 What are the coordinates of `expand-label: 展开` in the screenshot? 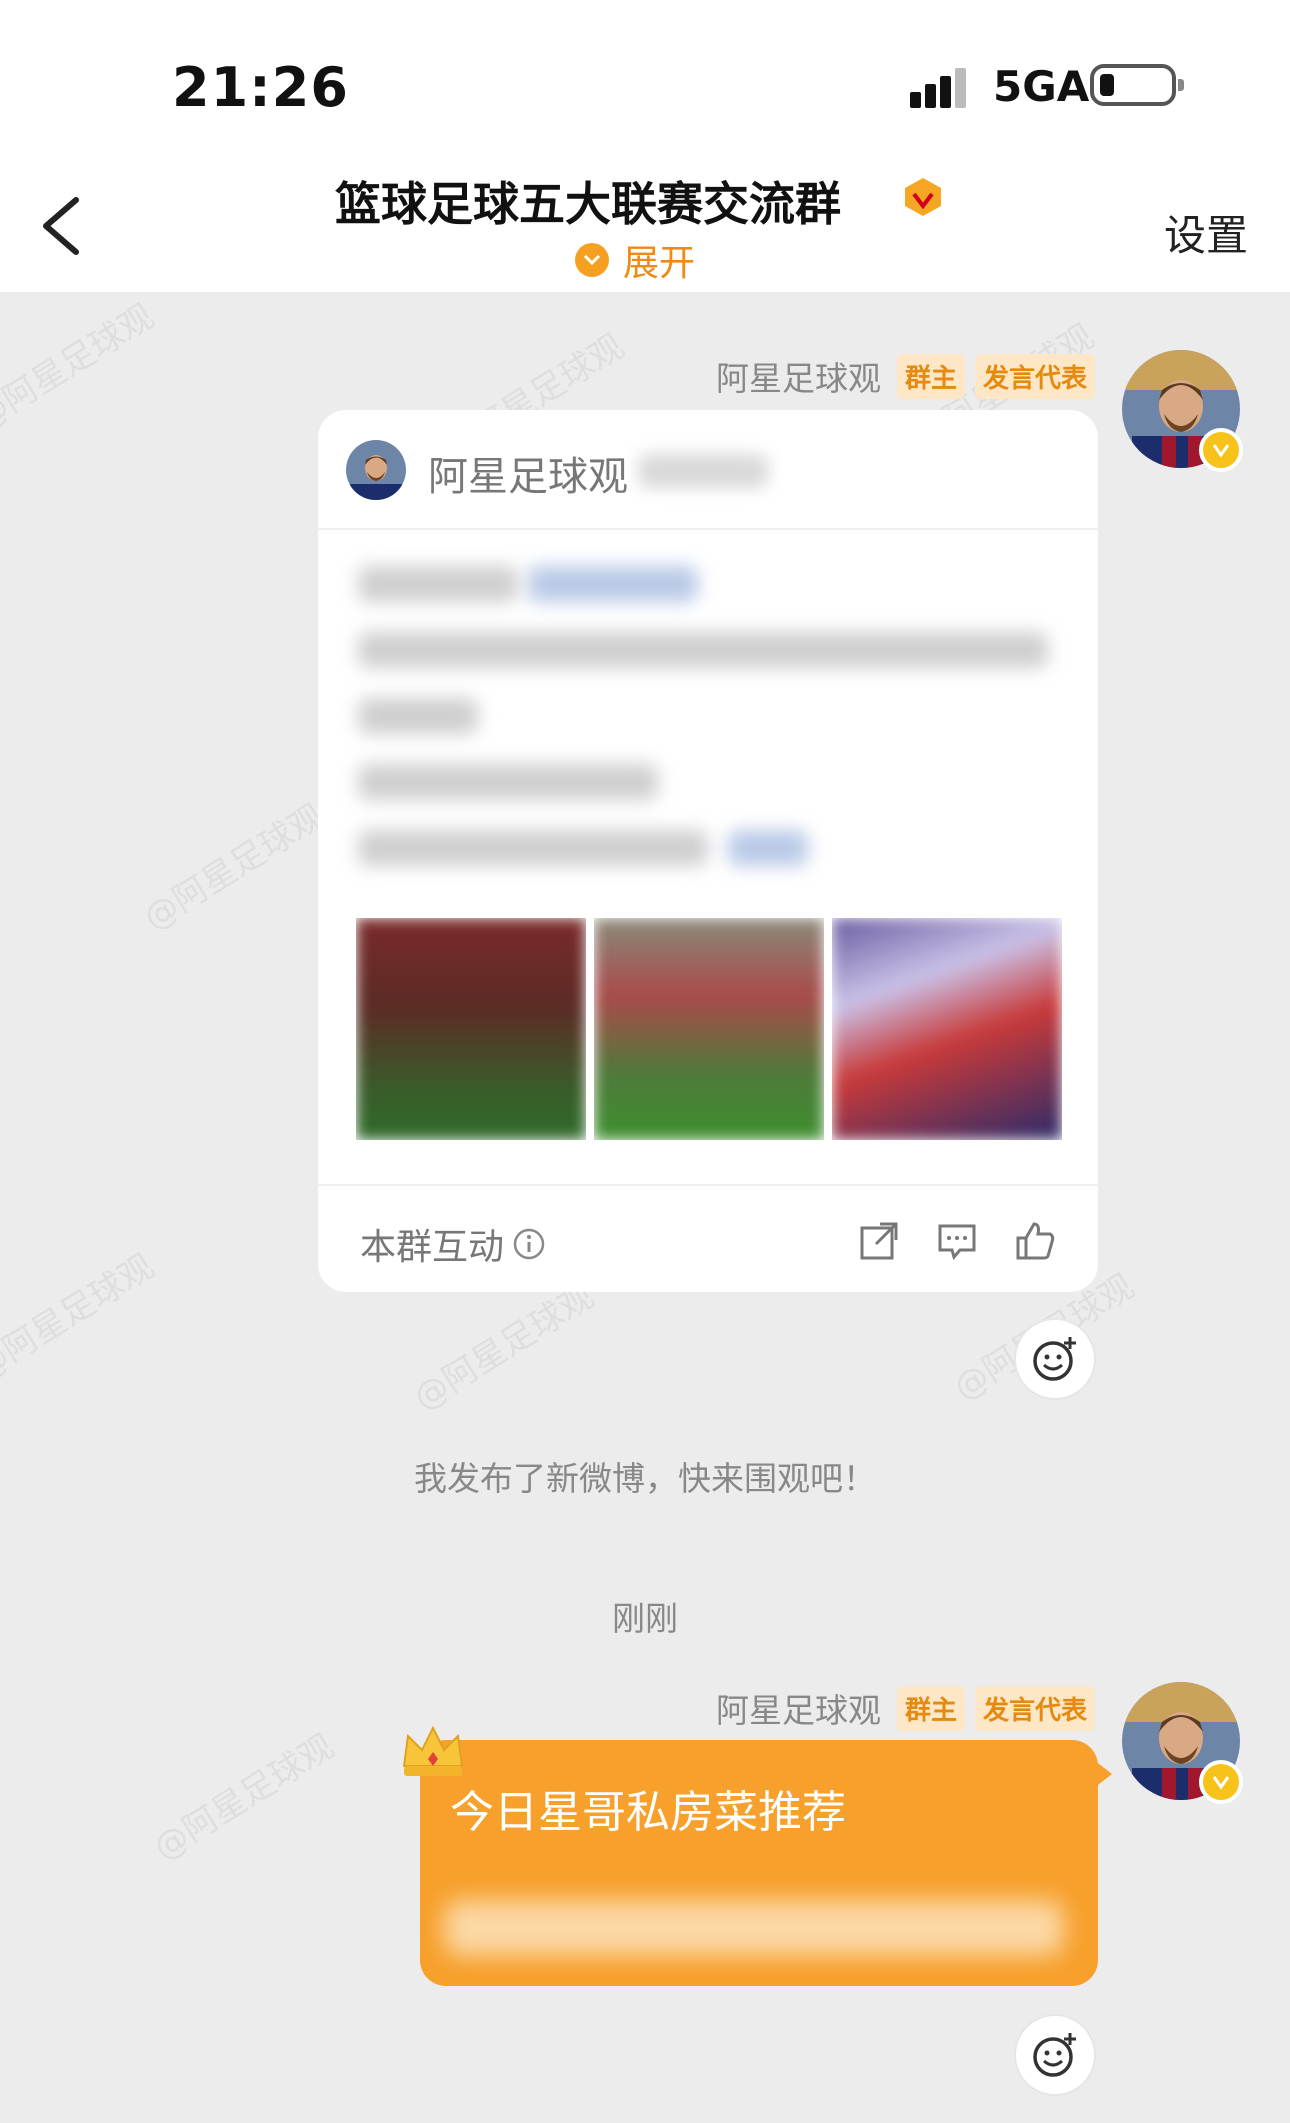 It's located at (659, 263).